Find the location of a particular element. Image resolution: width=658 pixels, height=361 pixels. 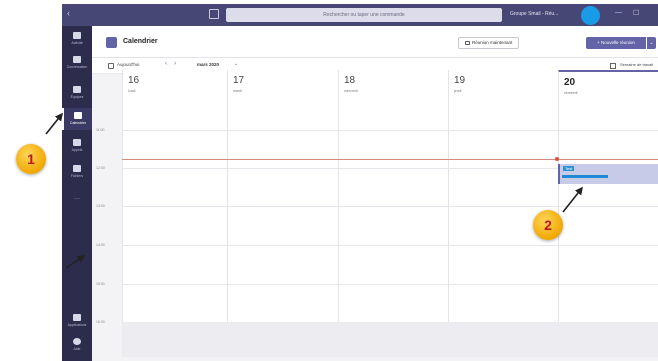

callout-badge-2: 2 is located at coordinates (548, 225).